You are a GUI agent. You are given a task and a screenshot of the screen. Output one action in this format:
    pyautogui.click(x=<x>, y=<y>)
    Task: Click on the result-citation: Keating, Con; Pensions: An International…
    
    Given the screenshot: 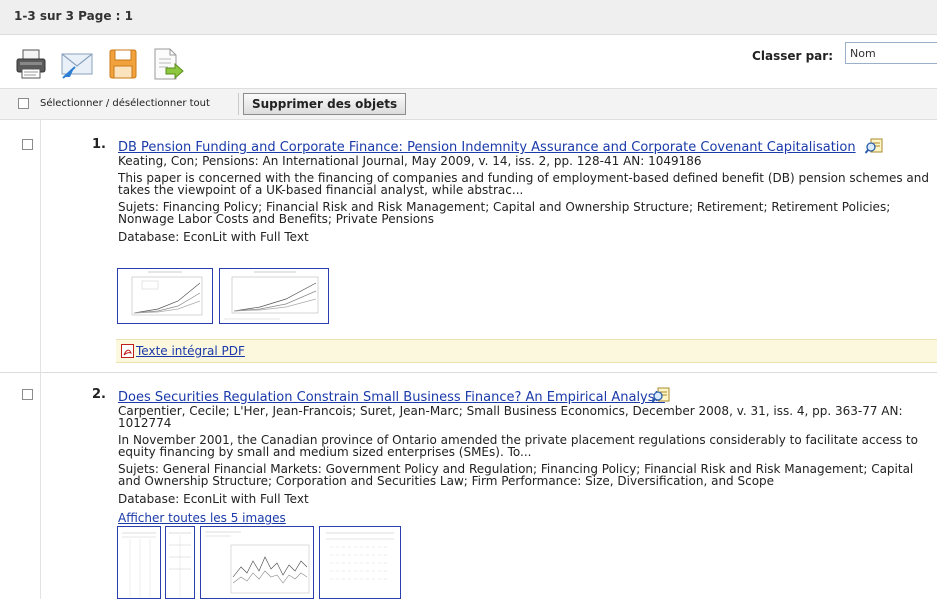 What is the action you would take?
    pyautogui.click(x=410, y=161)
    